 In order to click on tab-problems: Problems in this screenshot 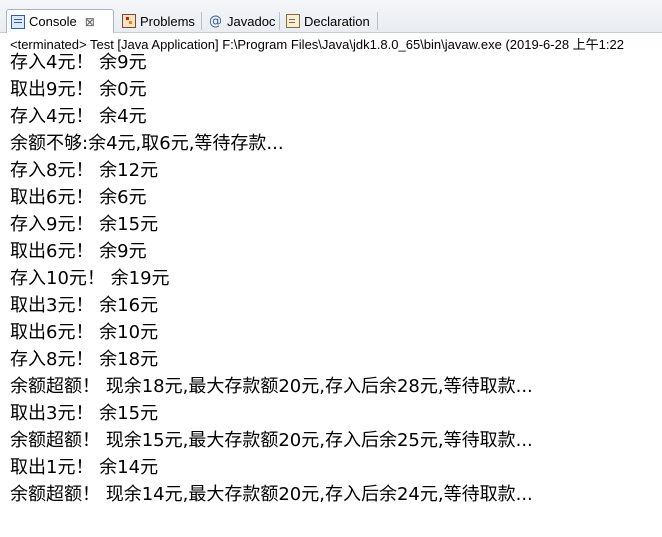, I will do `click(156, 21)`.